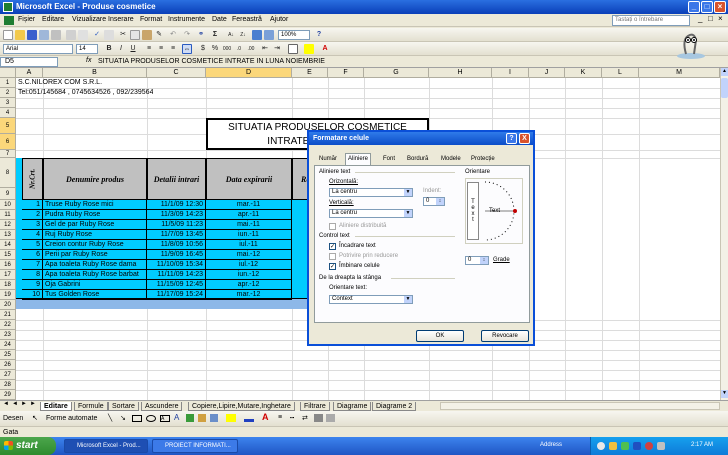 The width and height of the screenshot is (728, 455). I want to click on cell-date: 11/7/09 13:45, so click(176, 235).